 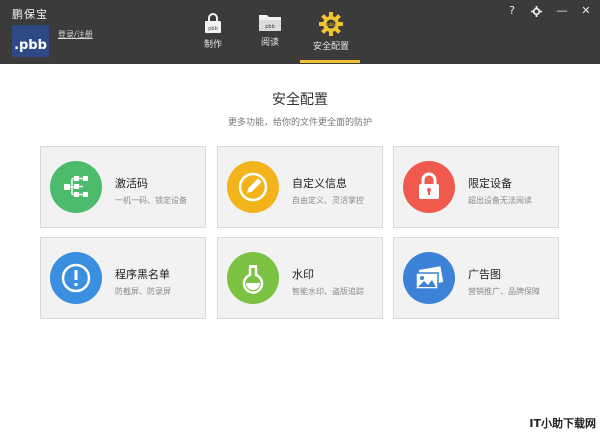 What do you see at coordinates (151, 200) in the screenshot?
I see `card-description: 一机一码、锁定设备` at bounding box center [151, 200].